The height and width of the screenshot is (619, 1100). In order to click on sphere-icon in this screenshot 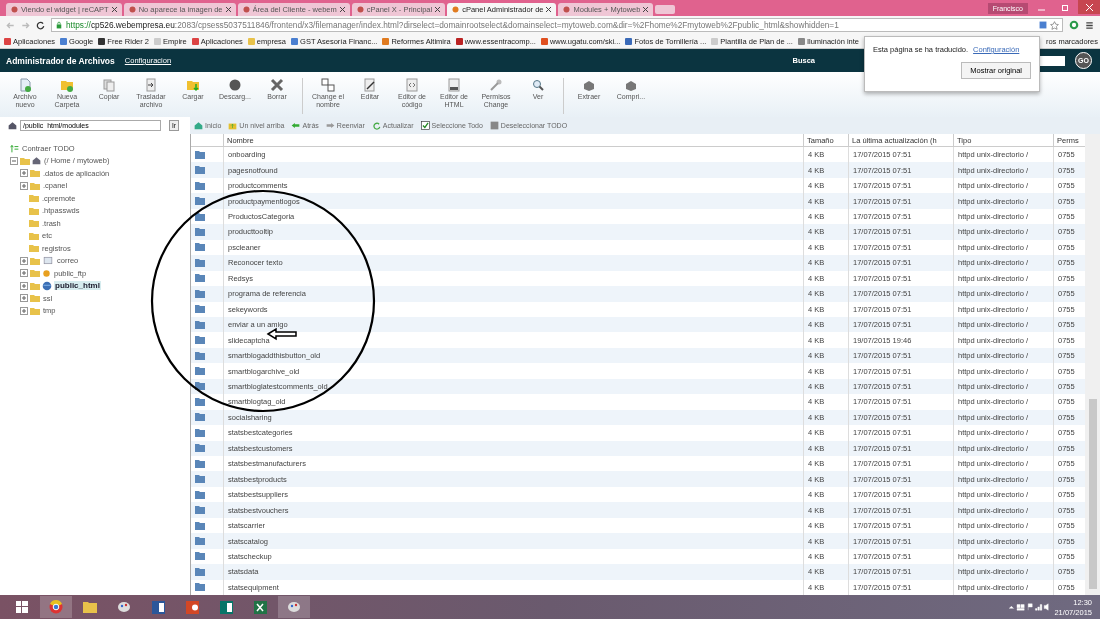, I will do `click(235, 85)`.